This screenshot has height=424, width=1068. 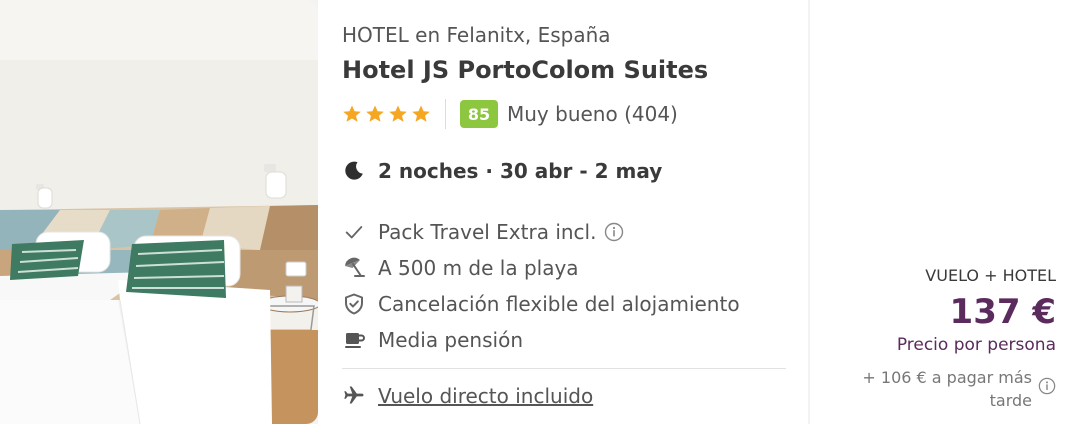 I want to click on stay-dates-text: 2 noches · 30 abr - 2 may, so click(x=520, y=171).